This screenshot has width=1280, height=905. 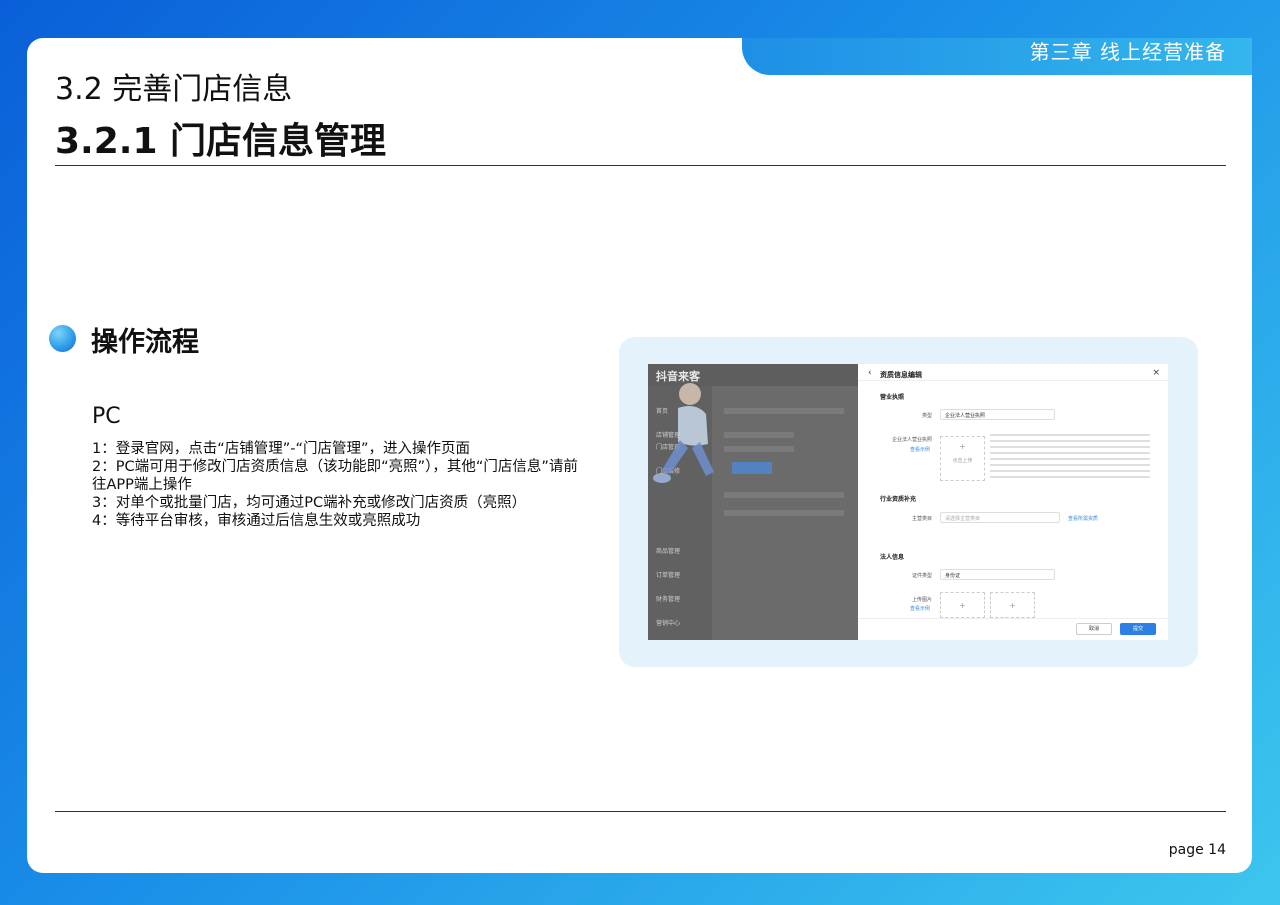 I want to click on license-upload: + 点击上传, so click(x=962, y=458).